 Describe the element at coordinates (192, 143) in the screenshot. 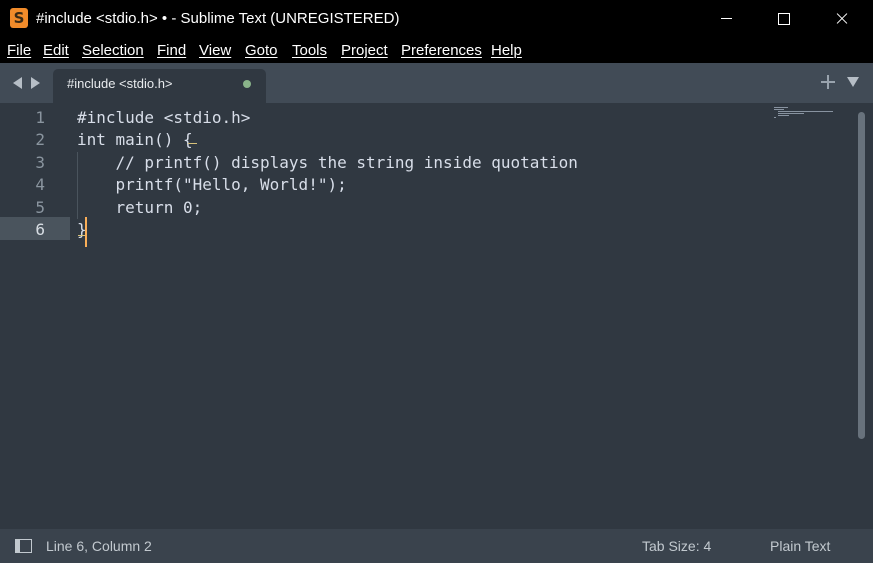

I see `bracket-match-underline` at that location.